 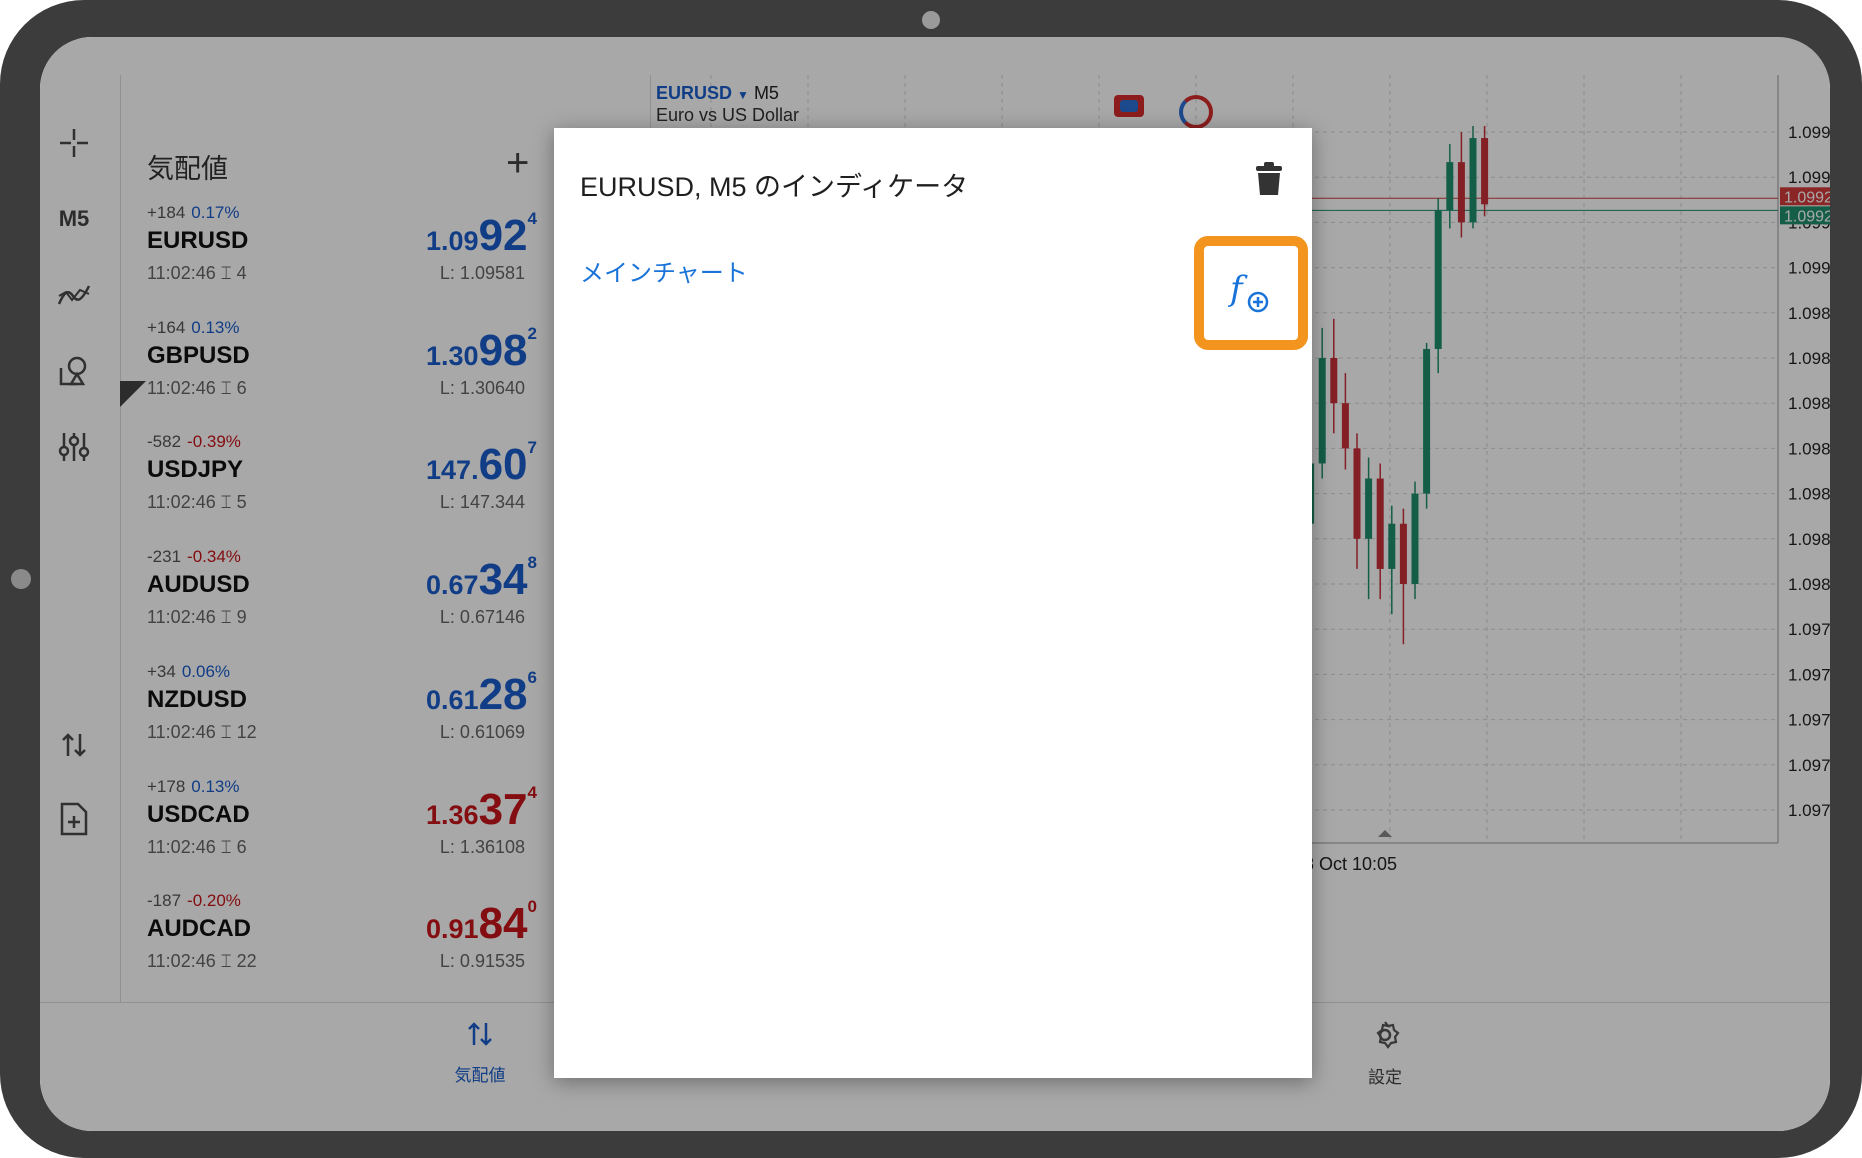 I want to click on function-add-icon: f, so click(x=1248, y=291).